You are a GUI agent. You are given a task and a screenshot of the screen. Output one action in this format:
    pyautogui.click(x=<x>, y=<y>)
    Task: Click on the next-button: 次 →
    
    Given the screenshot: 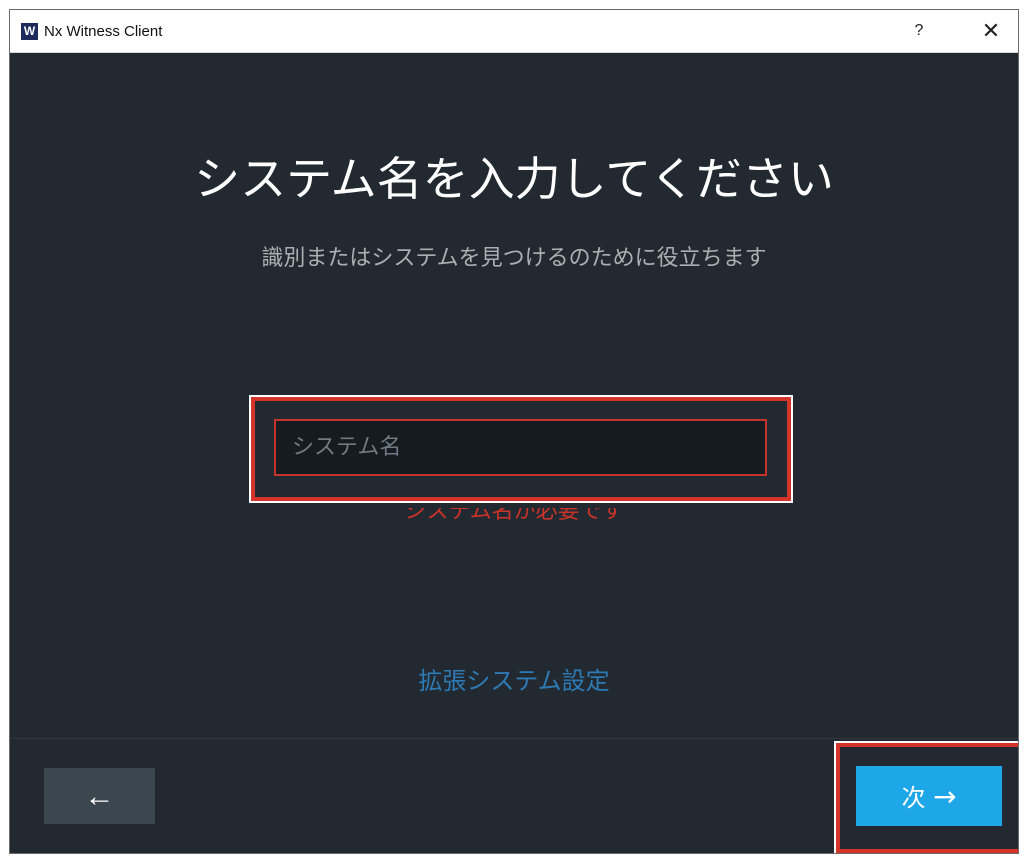 What is the action you would take?
    pyautogui.click(x=929, y=796)
    